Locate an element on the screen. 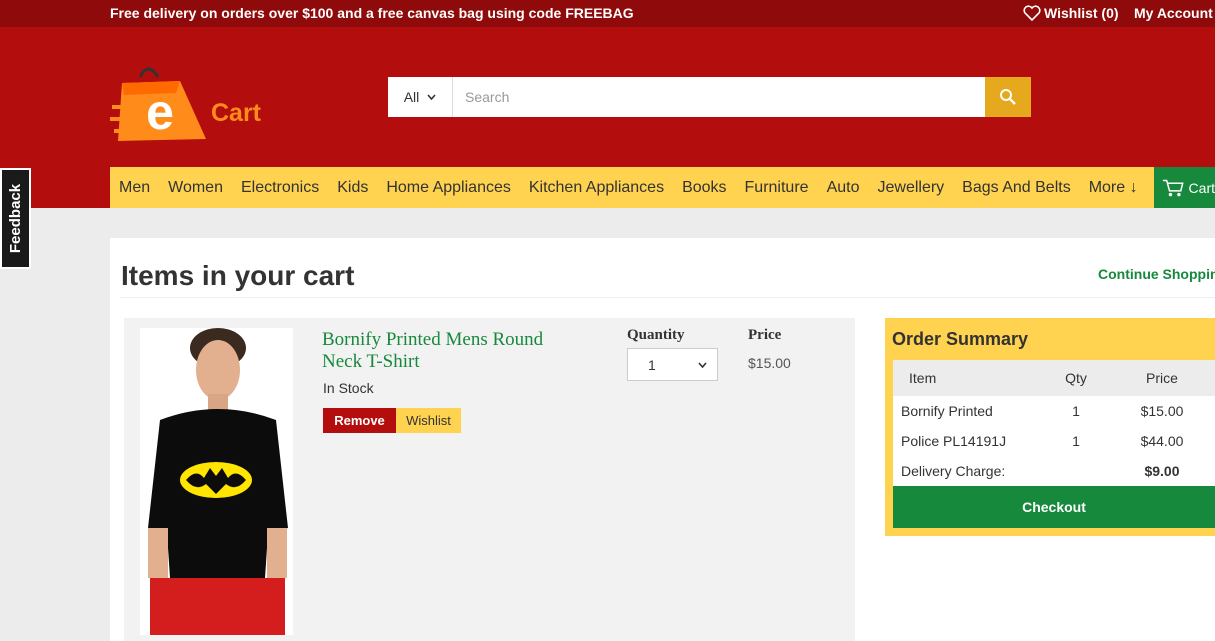 This screenshot has width=1215, height=641. order-summary-title: Order Summary is located at coordinates (960, 339).